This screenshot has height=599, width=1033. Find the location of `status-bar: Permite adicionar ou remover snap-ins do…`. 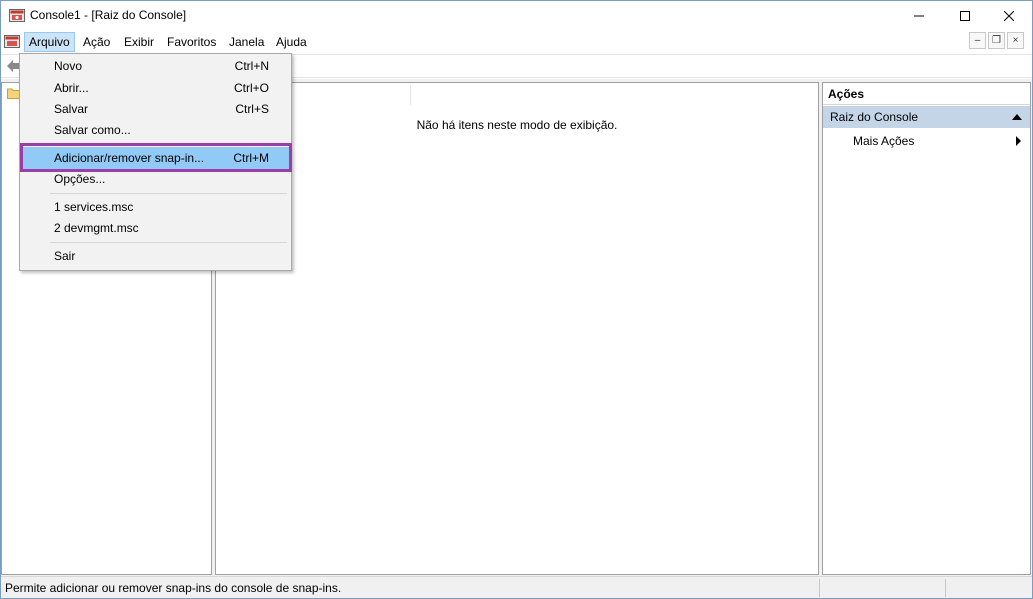

status-bar: Permite adicionar ou remover snap-ins do… is located at coordinates (516, 587).